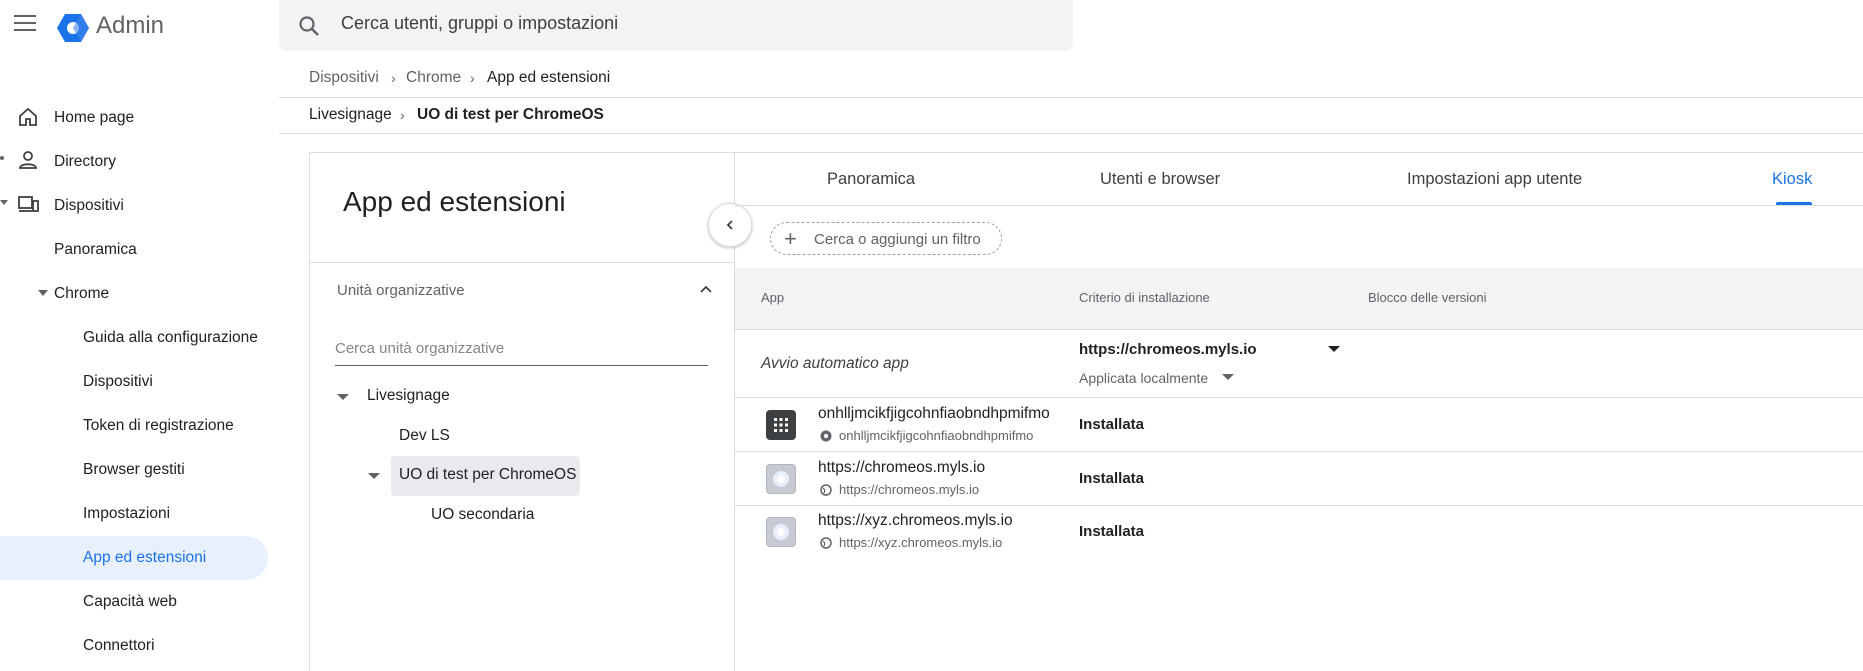  Describe the element at coordinates (94, 118) in the screenshot. I see `sidebar-item-home: Home page` at that location.